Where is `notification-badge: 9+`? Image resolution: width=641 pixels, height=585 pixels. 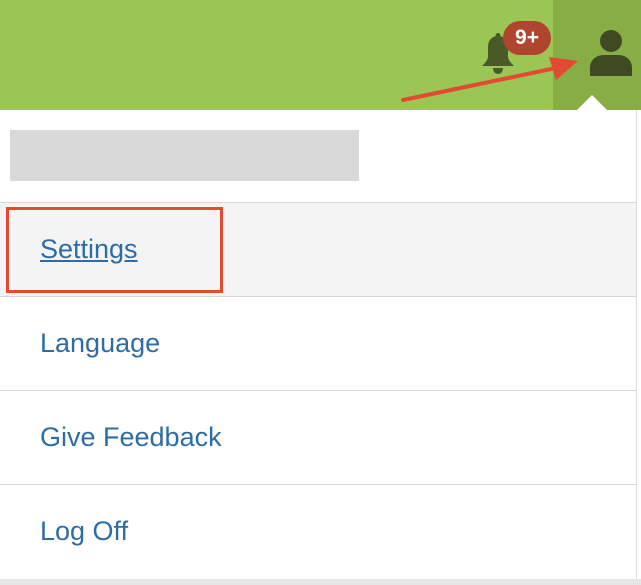
notification-badge: 9+ is located at coordinates (527, 38).